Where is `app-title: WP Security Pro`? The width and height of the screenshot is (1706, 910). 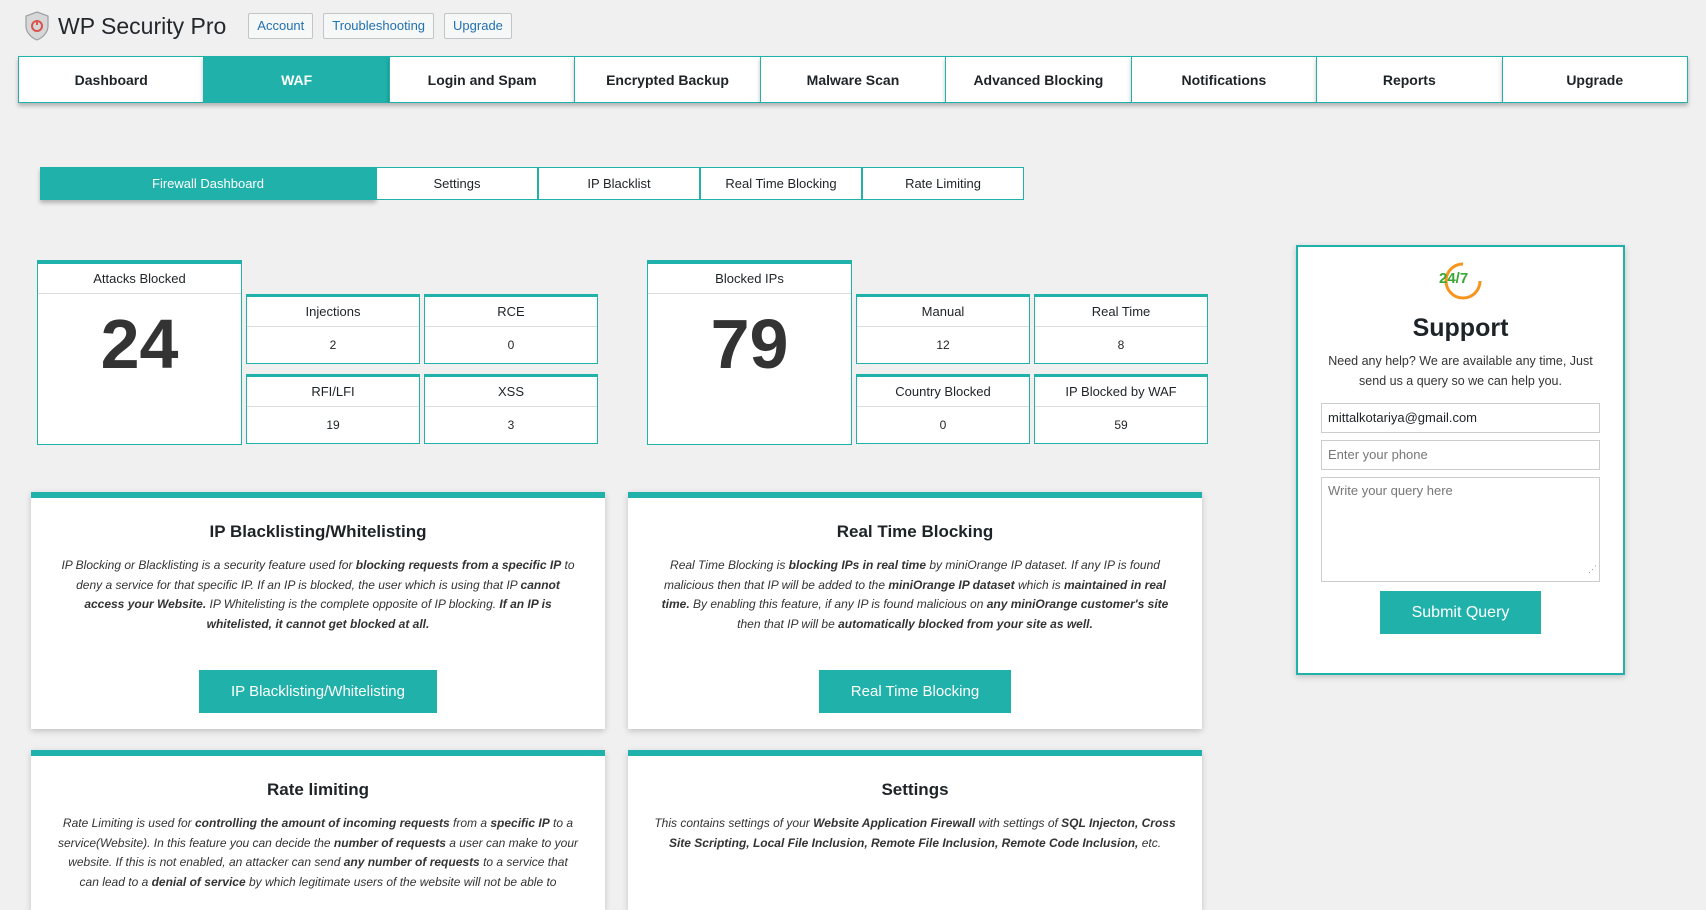
app-title: WP Security Pro is located at coordinates (142, 25).